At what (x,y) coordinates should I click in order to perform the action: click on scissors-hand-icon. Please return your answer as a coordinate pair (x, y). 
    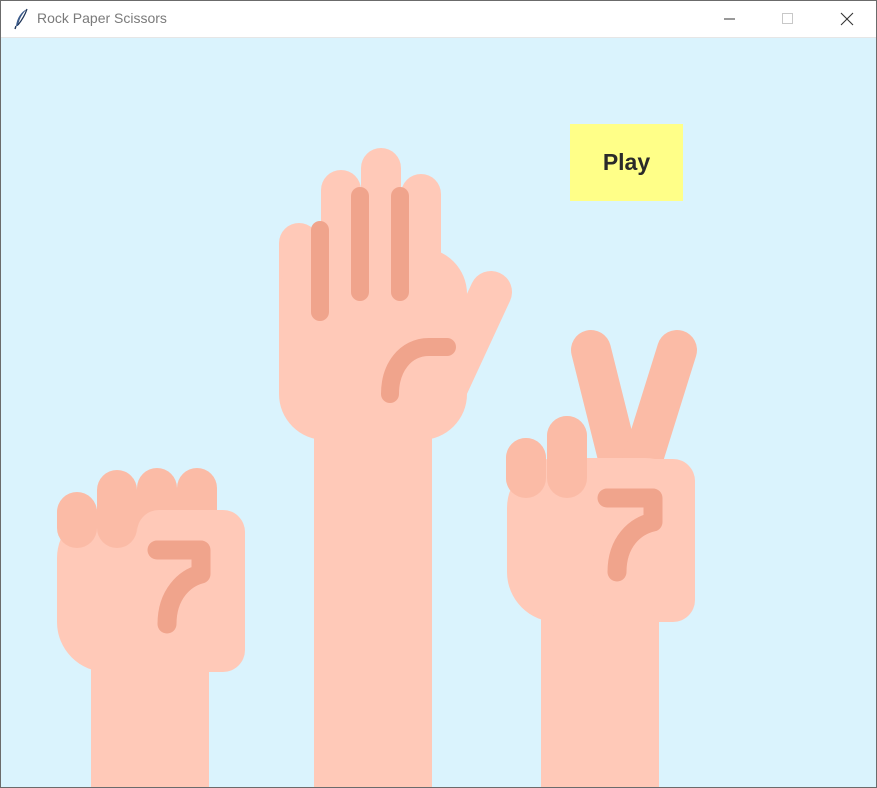
    Looking at the image, I should click on (601, 558).